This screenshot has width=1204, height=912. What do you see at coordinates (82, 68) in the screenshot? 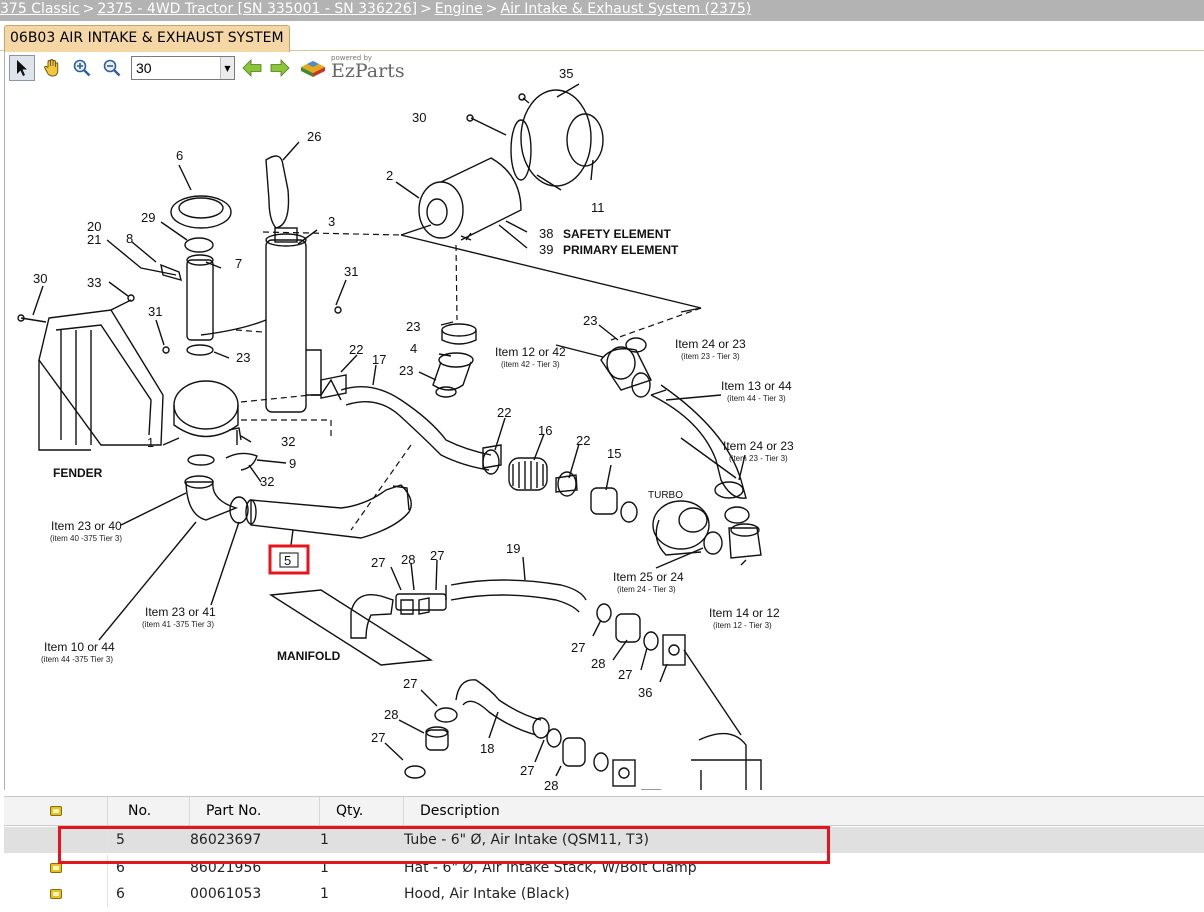
I see `zoom-in-button` at bounding box center [82, 68].